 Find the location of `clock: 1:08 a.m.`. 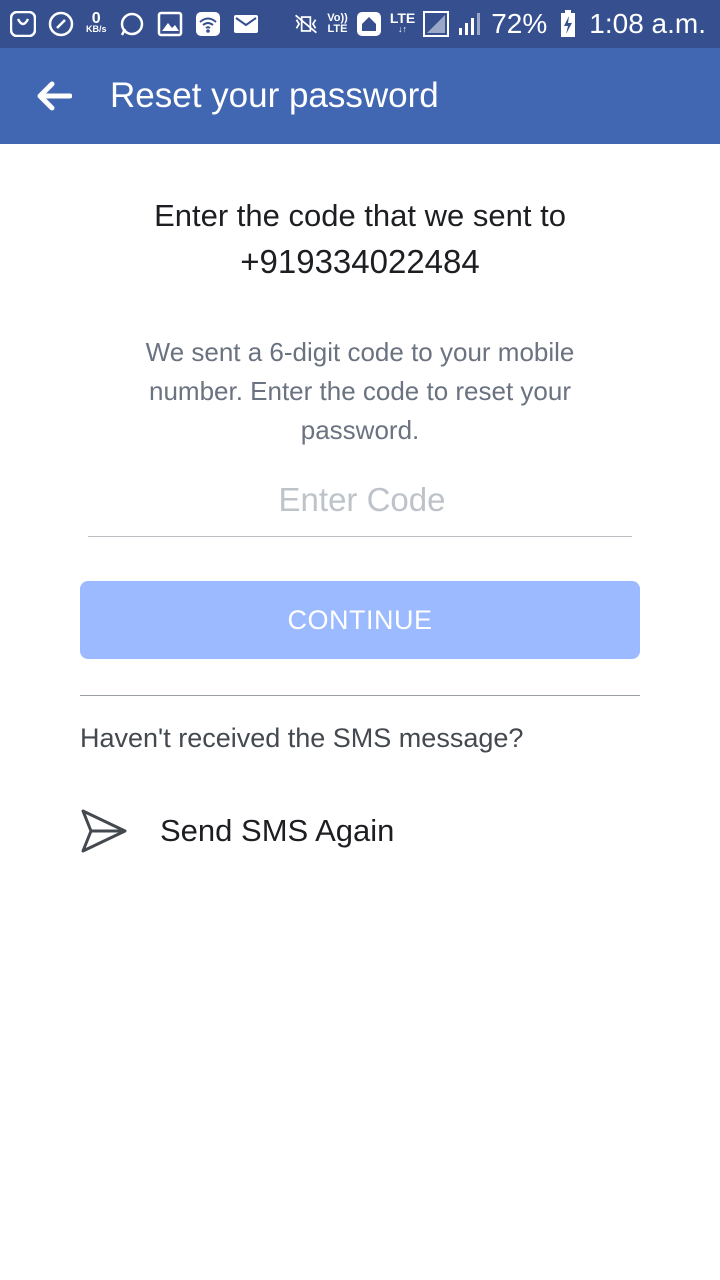

clock: 1:08 a.m. is located at coordinates (647, 23).